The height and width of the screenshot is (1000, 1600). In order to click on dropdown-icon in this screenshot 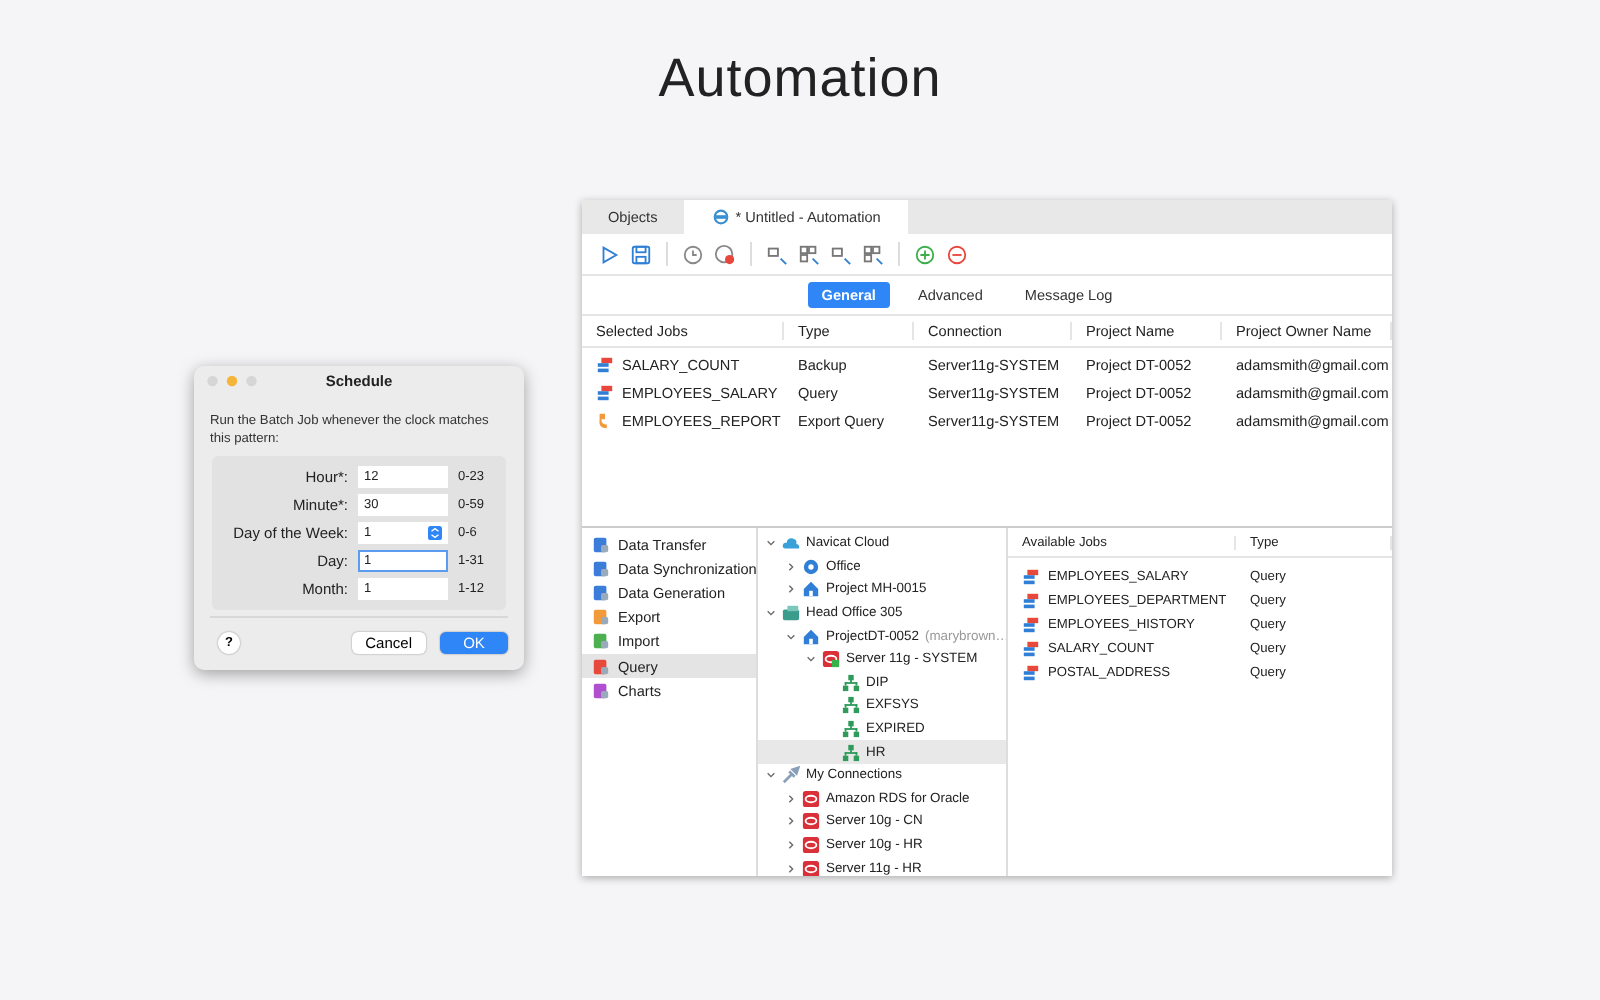, I will do `click(435, 532)`.